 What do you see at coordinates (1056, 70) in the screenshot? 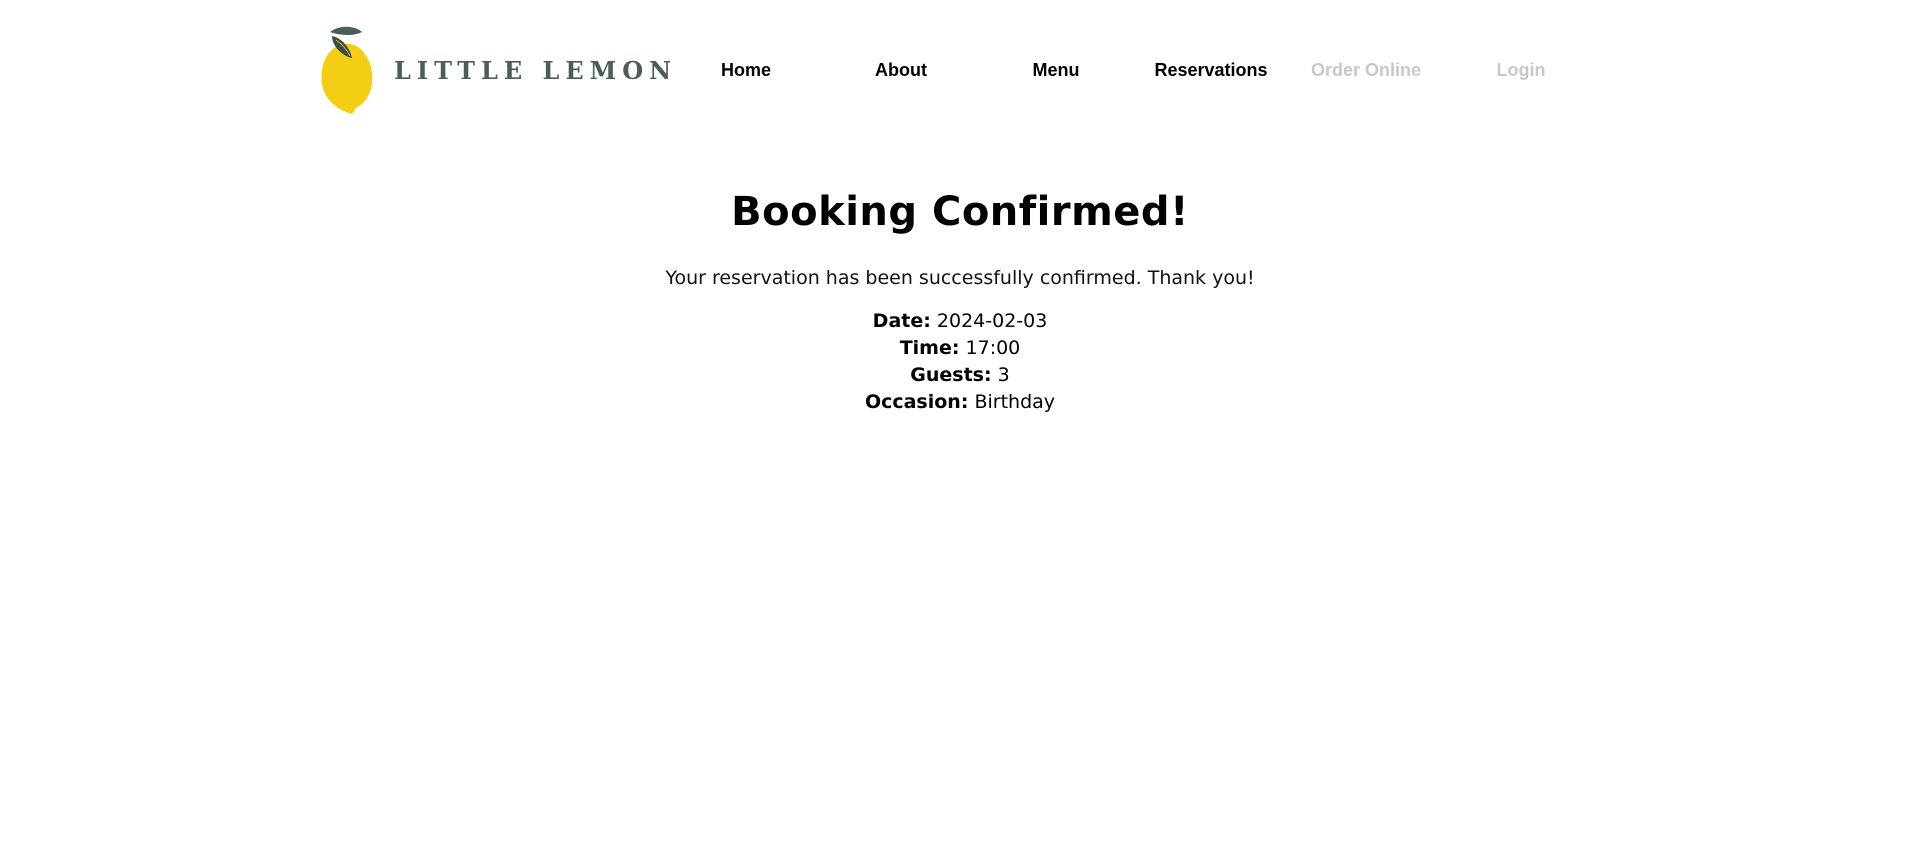
I see `nav-menu: Menu` at bounding box center [1056, 70].